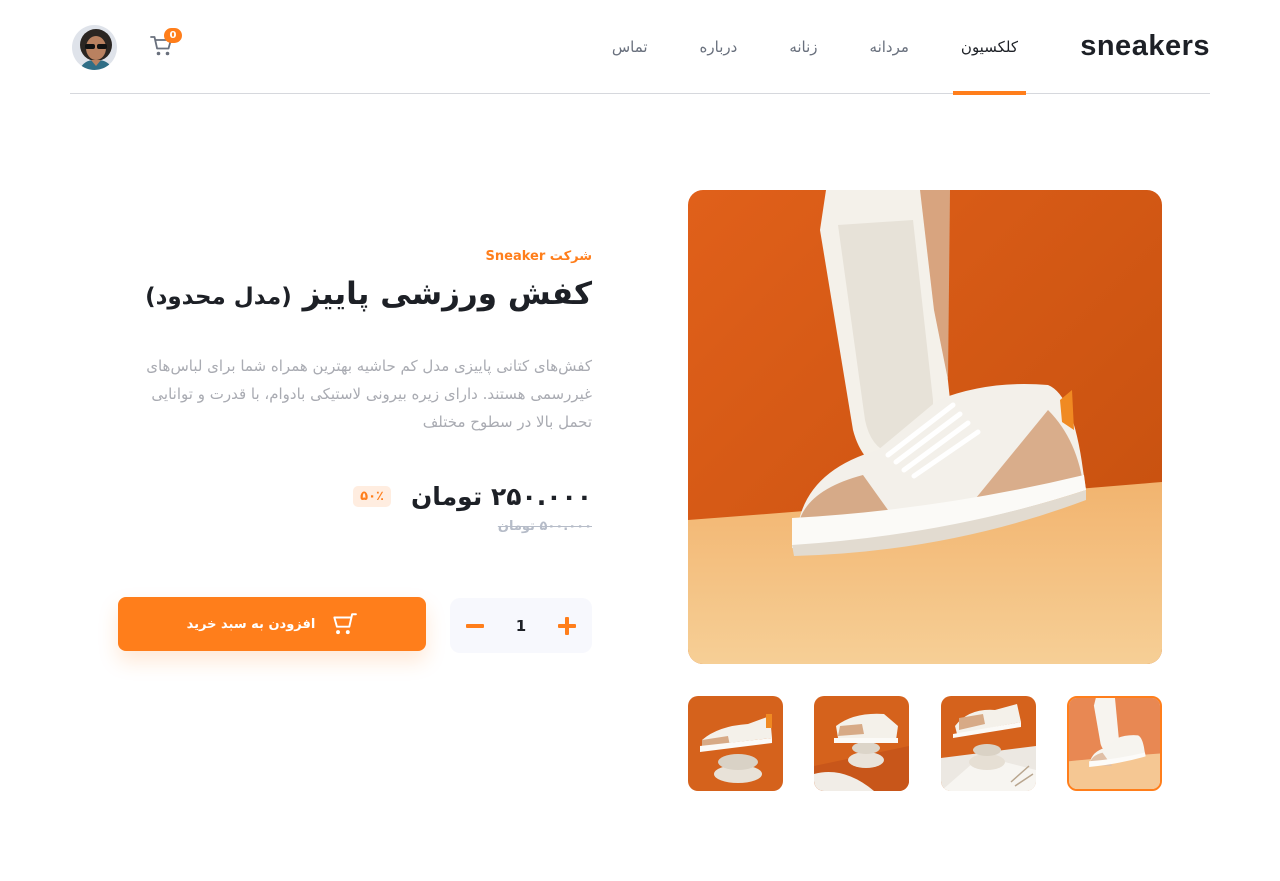  Describe the element at coordinates (251, 624) in the screenshot. I see `add-to-cart-label: افزودن به سبد خرید` at that location.